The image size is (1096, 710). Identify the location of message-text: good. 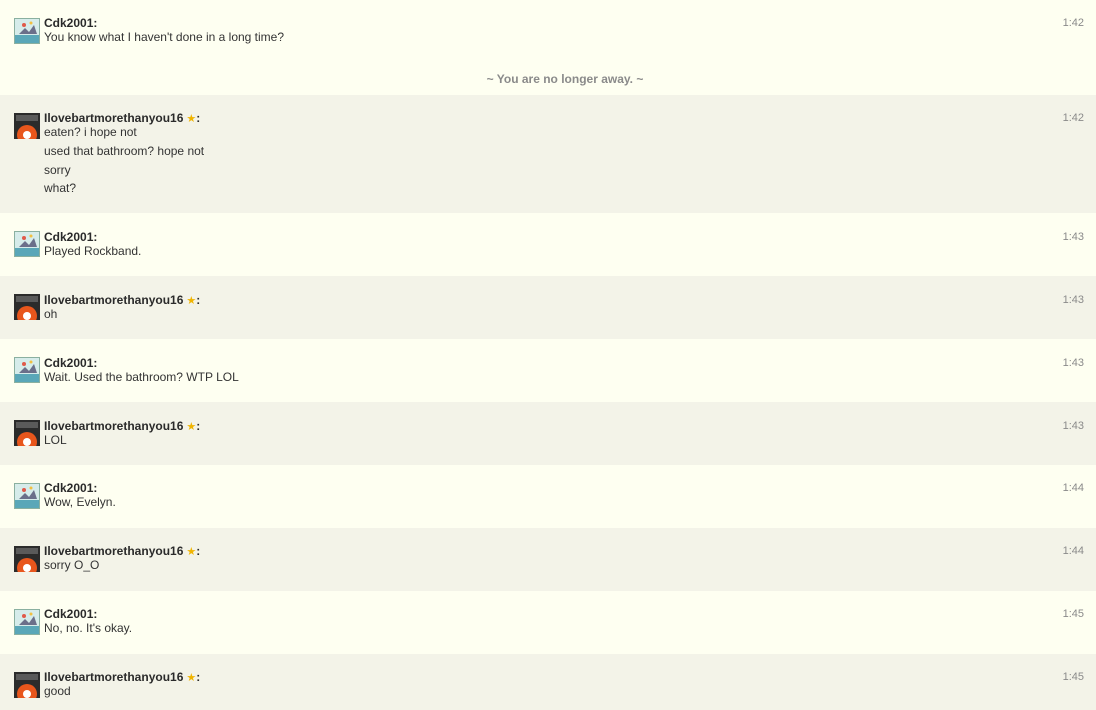
(57, 691).